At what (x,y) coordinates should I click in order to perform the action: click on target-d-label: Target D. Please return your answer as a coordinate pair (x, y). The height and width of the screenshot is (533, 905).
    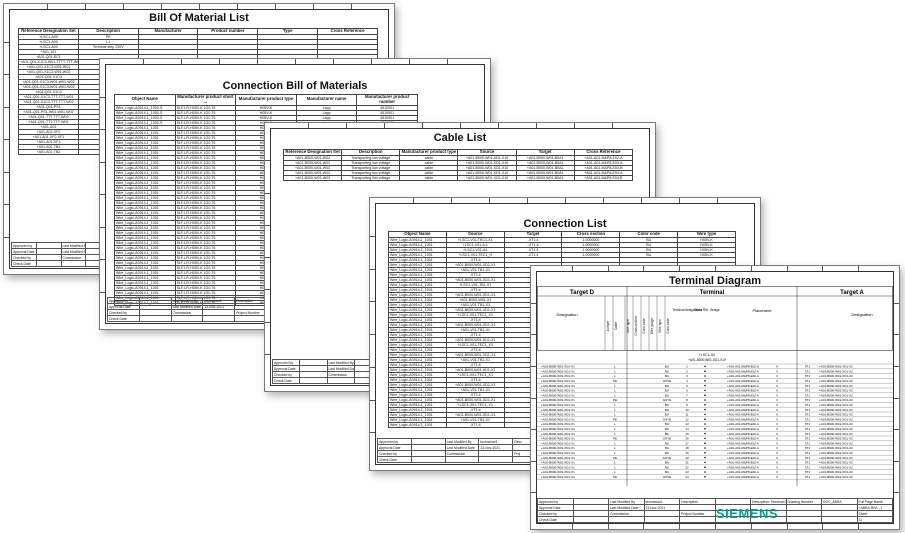
    Looking at the image, I should click on (582, 293).